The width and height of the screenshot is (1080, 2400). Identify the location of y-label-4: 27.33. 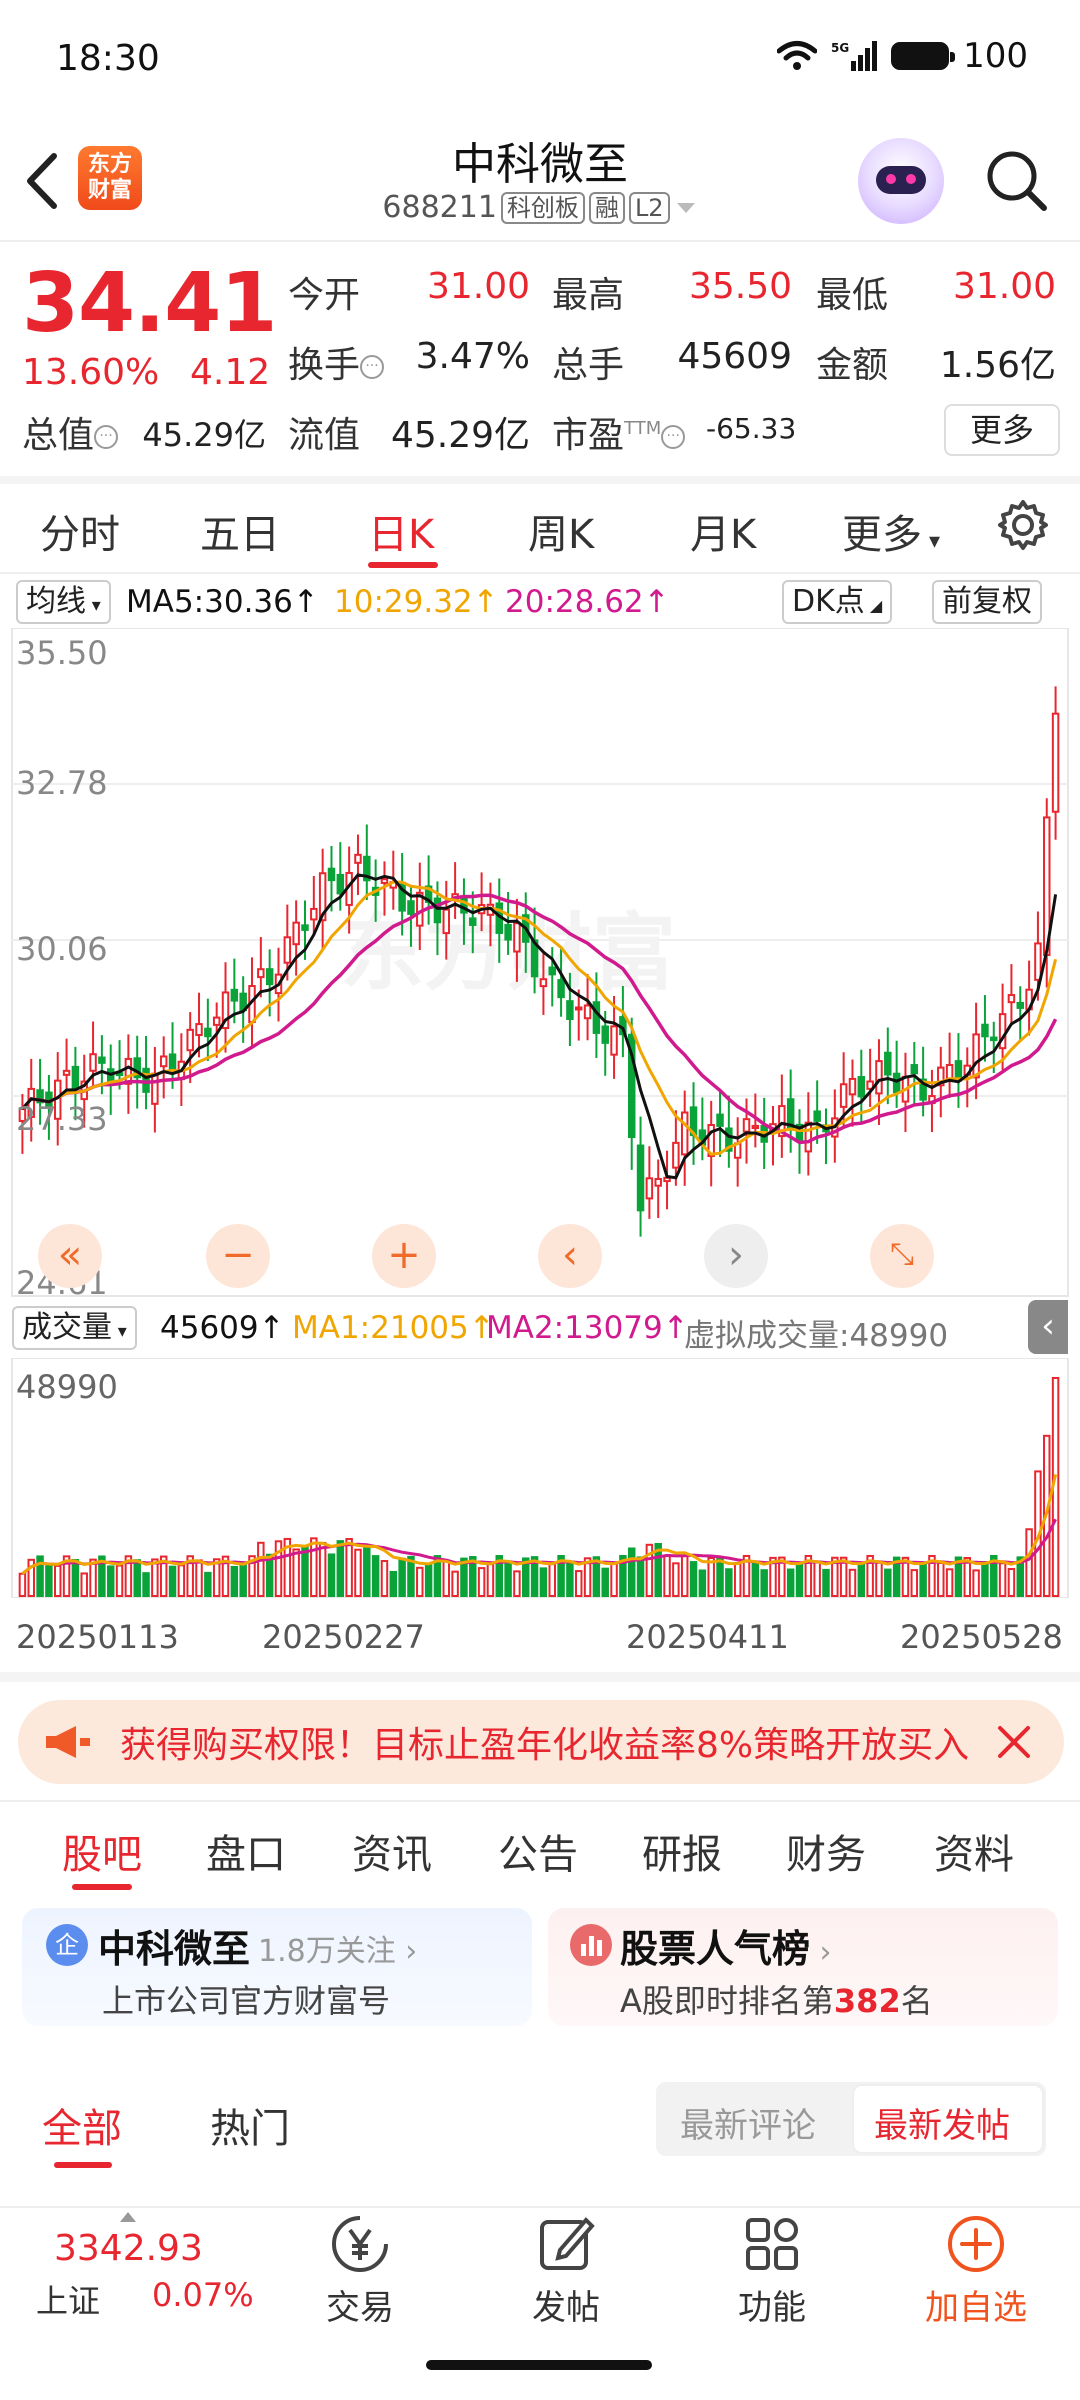
(62, 1119).